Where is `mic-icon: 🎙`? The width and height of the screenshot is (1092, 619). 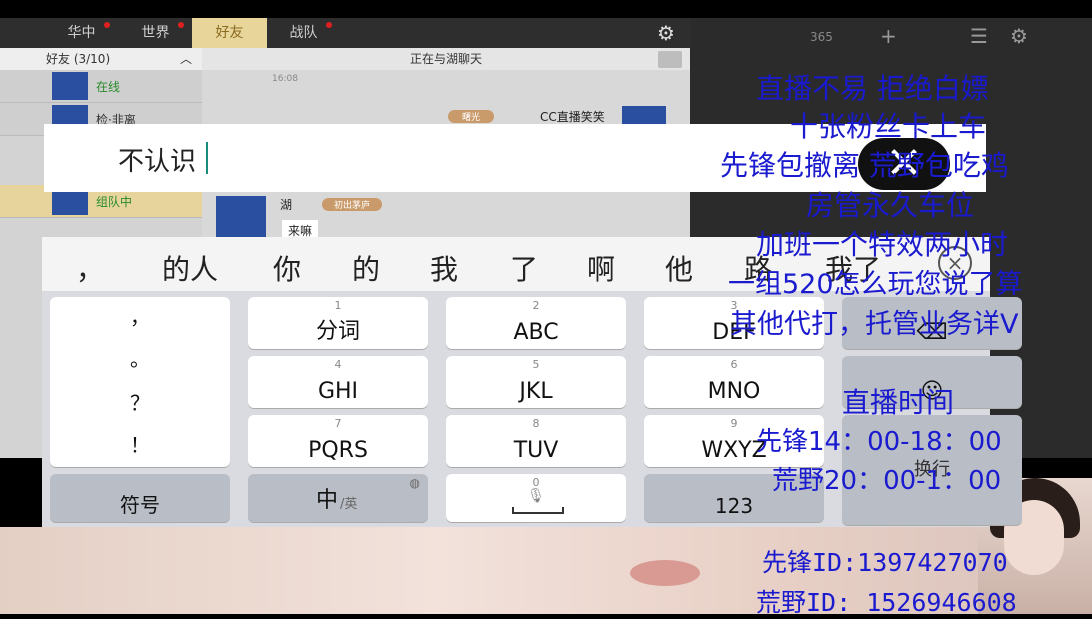
mic-icon: 🎙 is located at coordinates (536, 496).